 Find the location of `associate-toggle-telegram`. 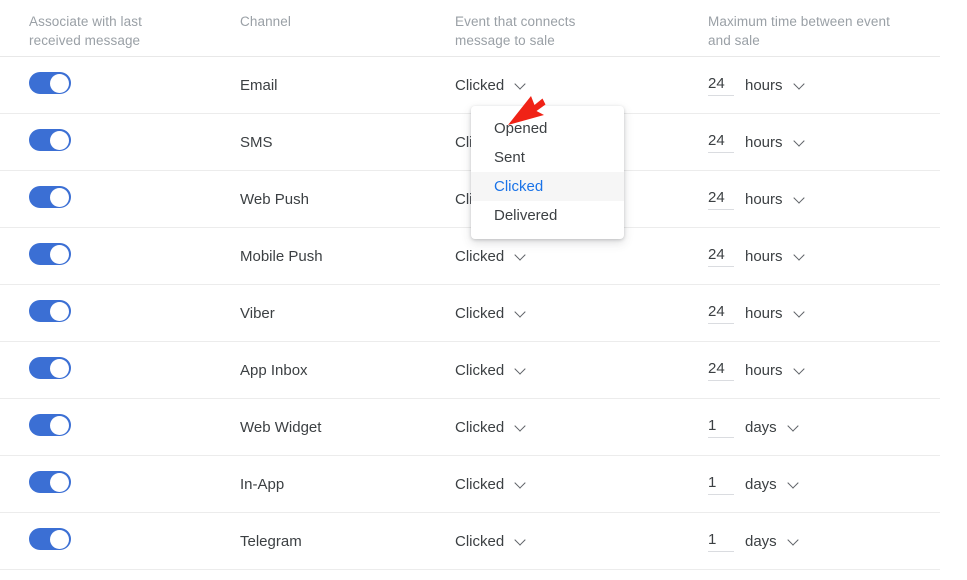

associate-toggle-telegram is located at coordinates (50, 539).